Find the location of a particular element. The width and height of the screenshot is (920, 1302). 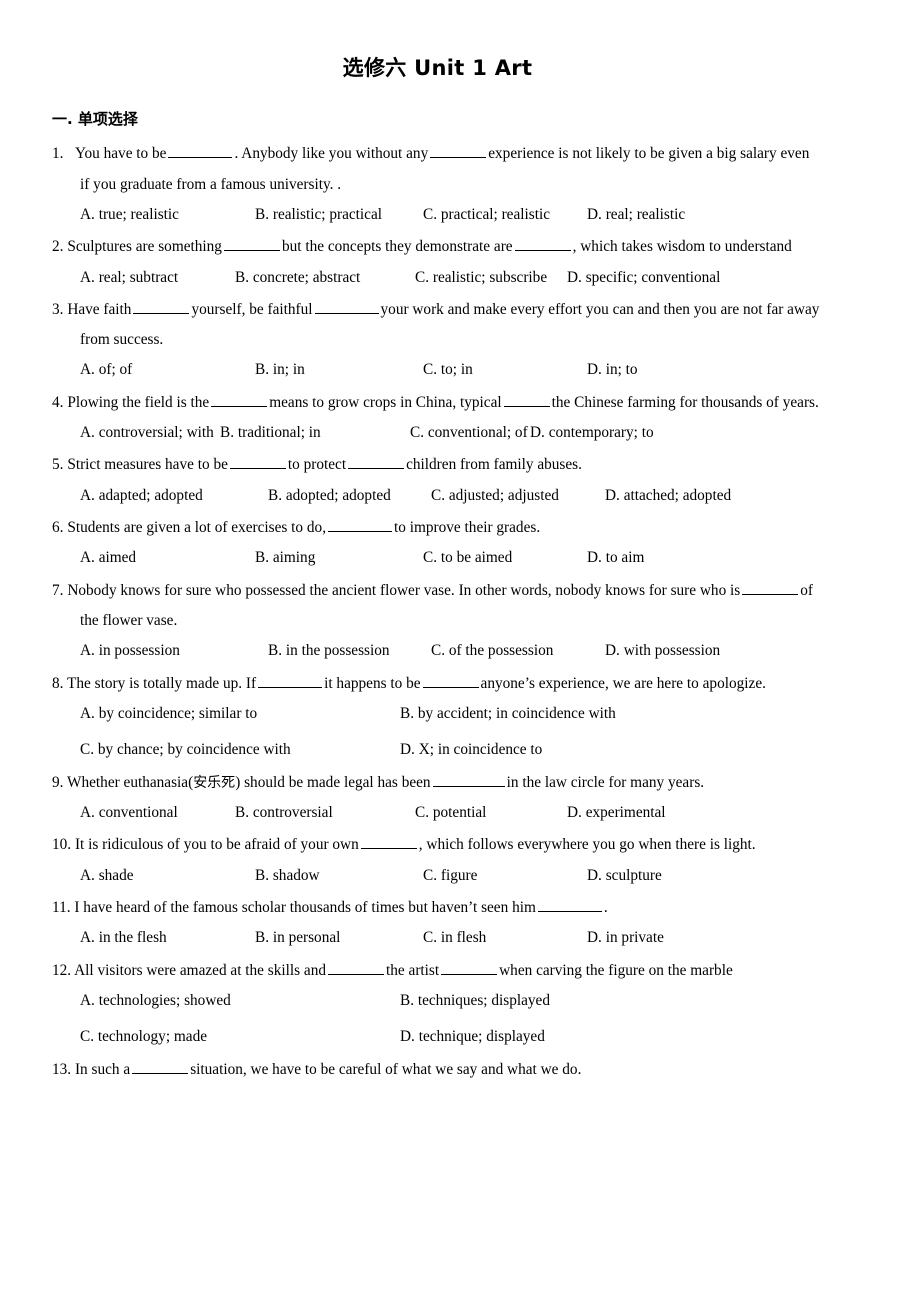

question-number: 9. is located at coordinates (58, 782).